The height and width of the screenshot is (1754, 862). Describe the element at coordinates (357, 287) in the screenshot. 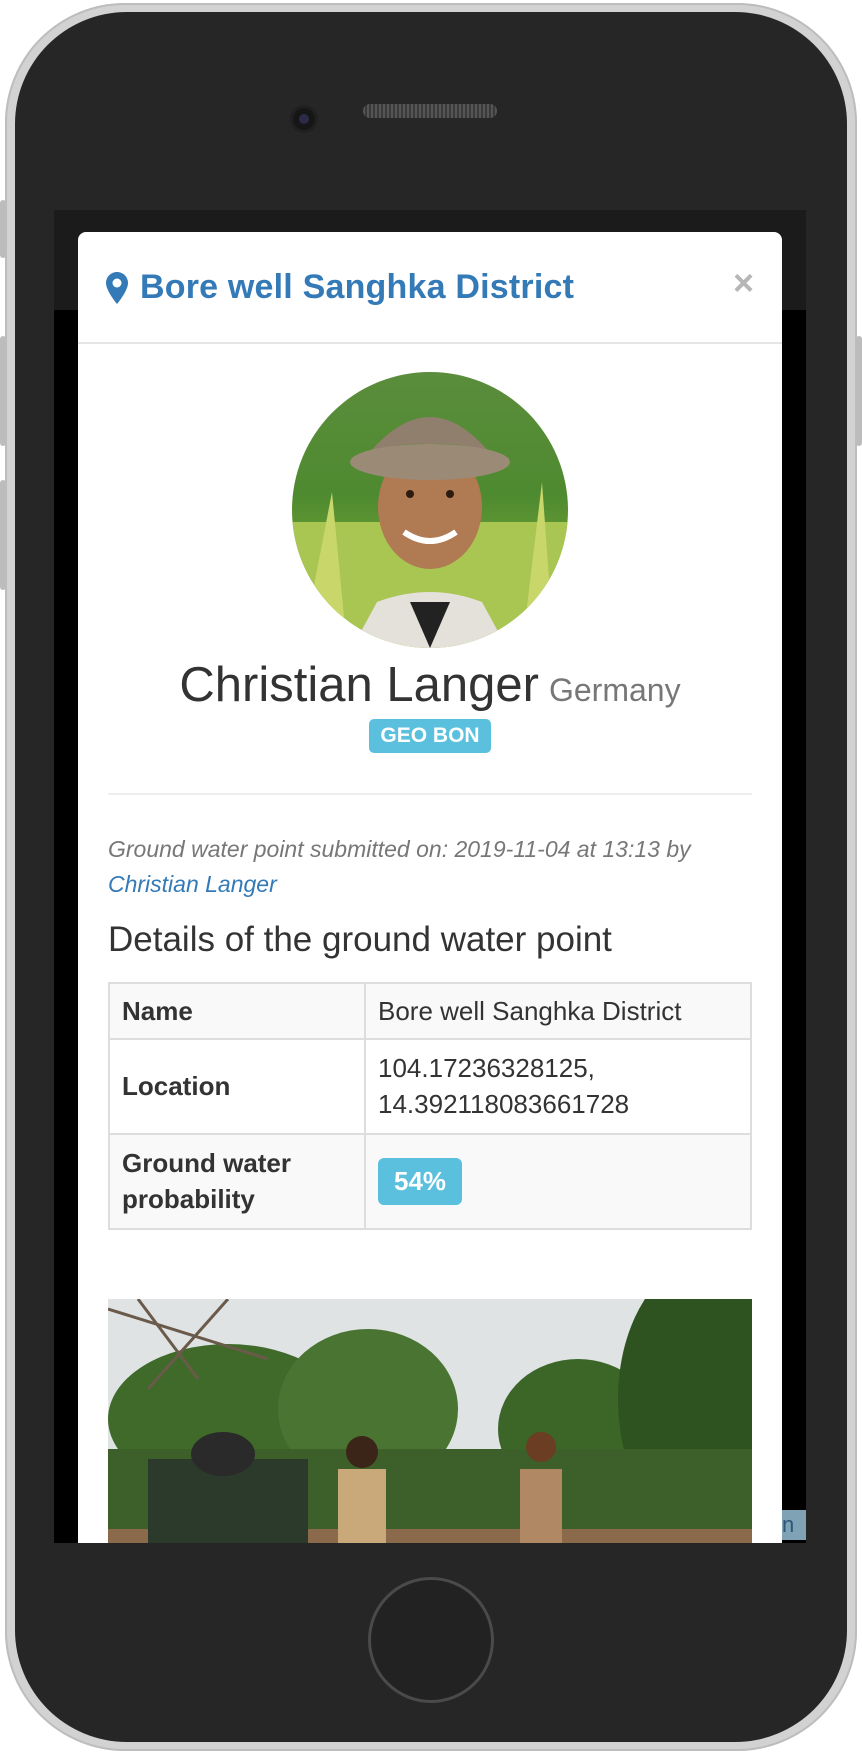

I see `modal-title: Bore well Sanghka District` at that location.